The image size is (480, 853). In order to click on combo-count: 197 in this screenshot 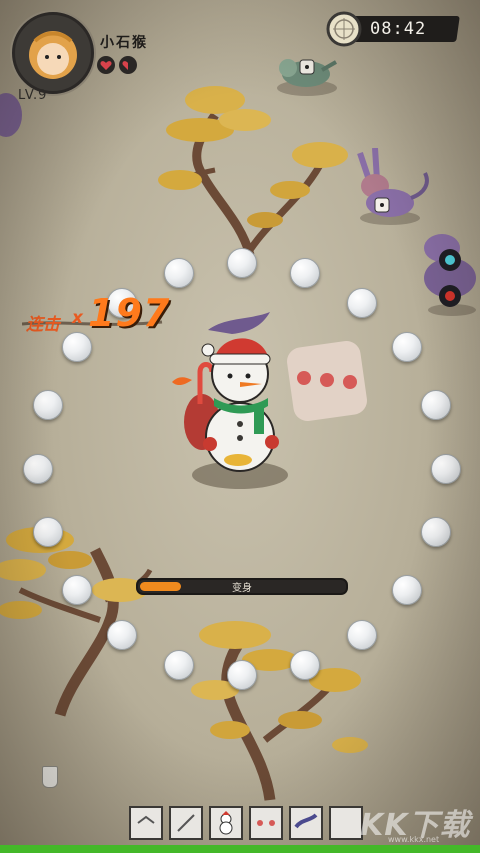, I will do `click(129, 313)`.